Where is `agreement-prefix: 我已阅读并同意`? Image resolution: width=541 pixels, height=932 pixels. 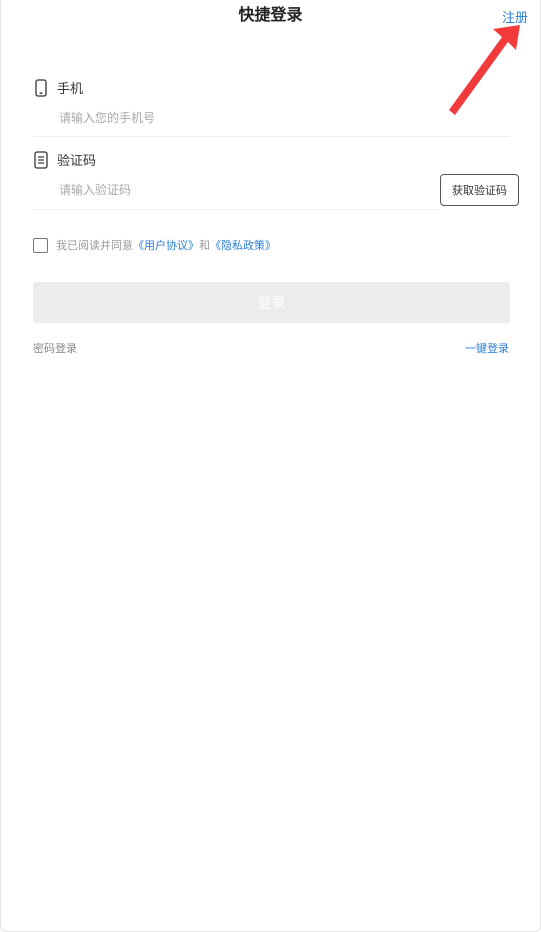 agreement-prefix: 我已阅读并同意 is located at coordinates (94, 245).